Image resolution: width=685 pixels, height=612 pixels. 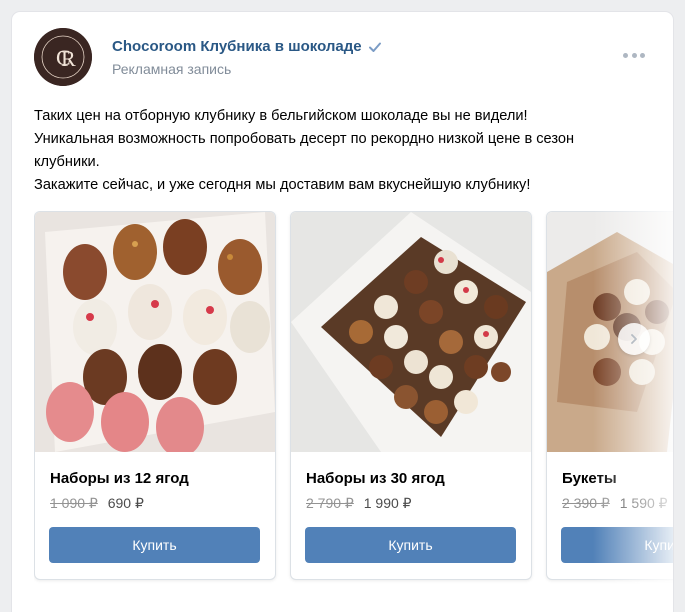 I want to click on old-price: 2 390 ₽, so click(x=586, y=503).